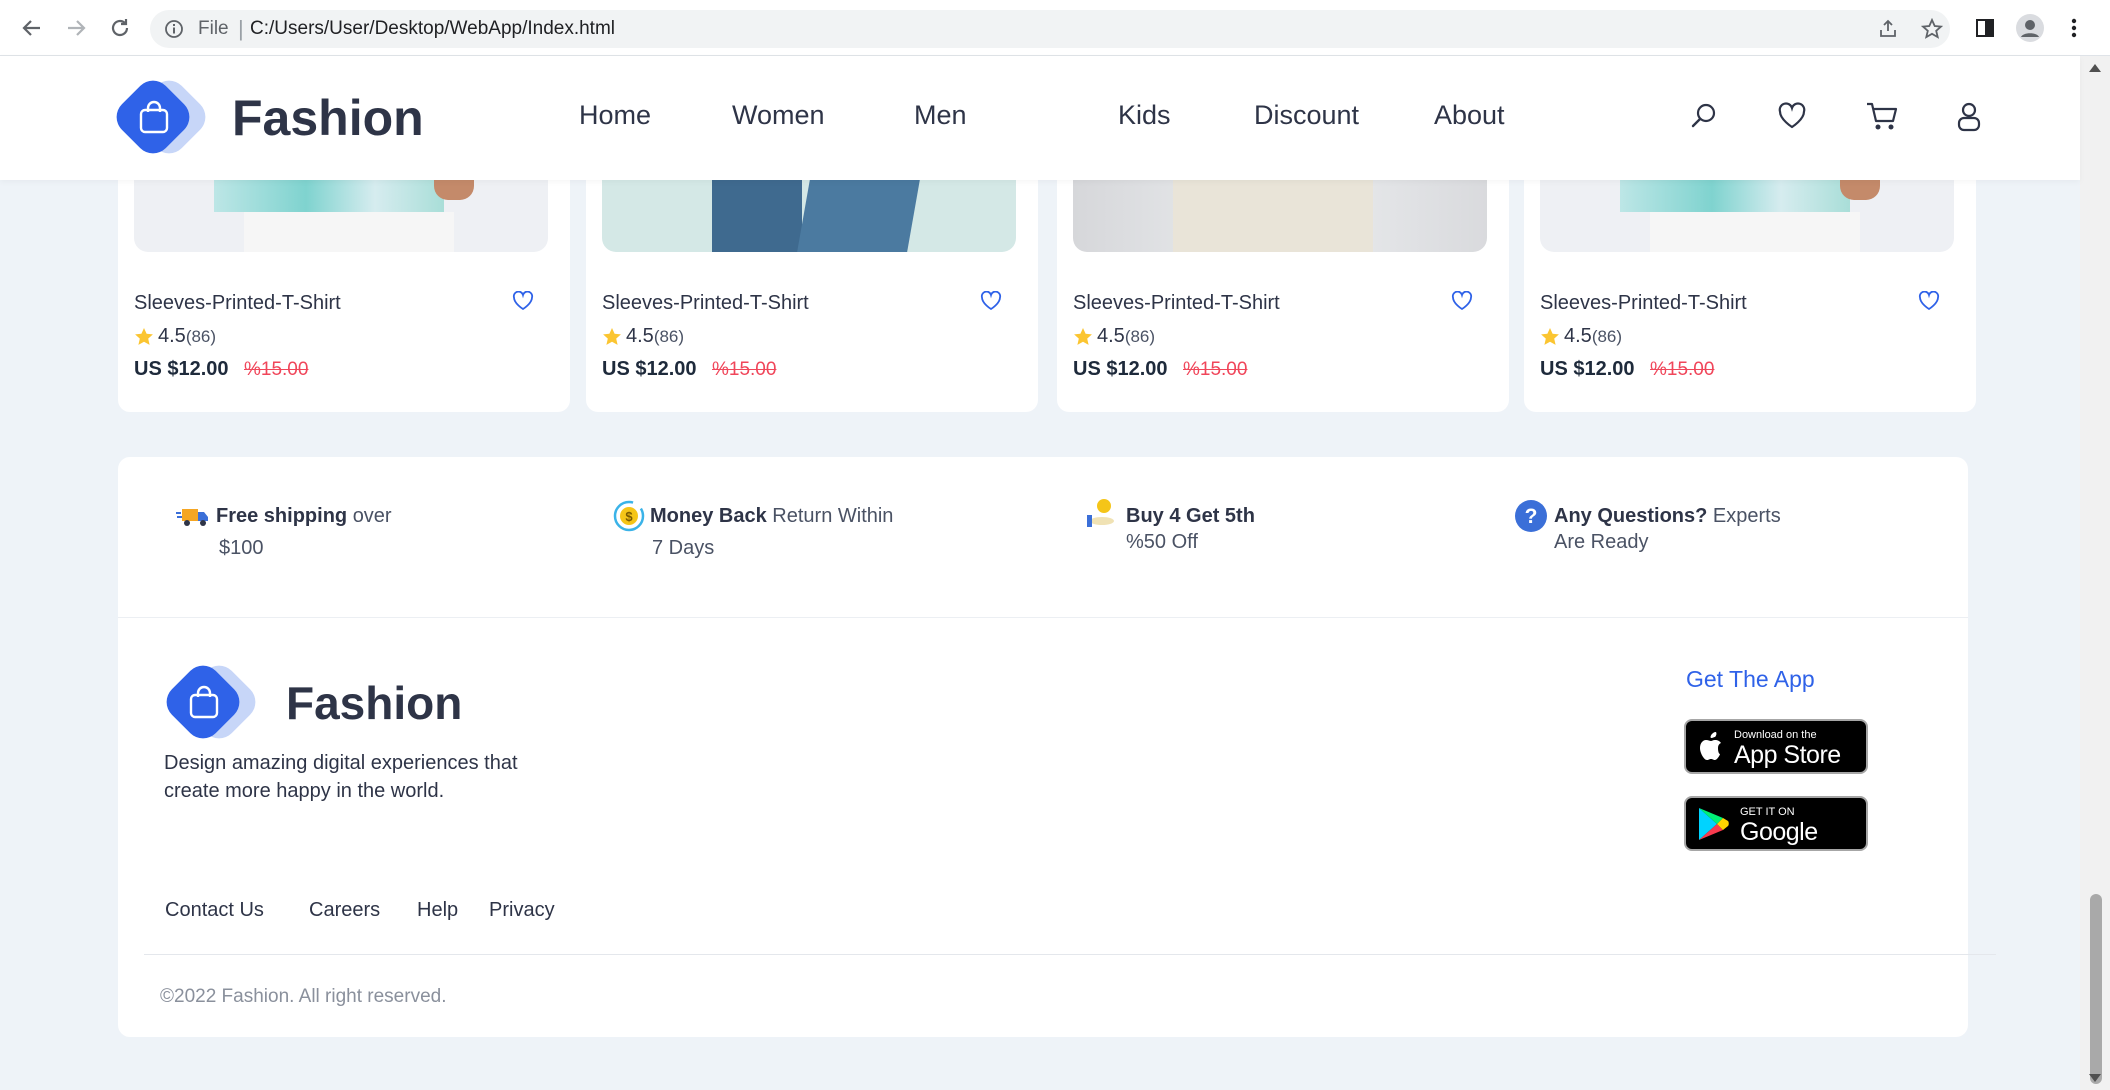 This screenshot has height=1090, width=2110. Describe the element at coordinates (683, 548) in the screenshot. I see `feature-subtext: 7 Days` at that location.